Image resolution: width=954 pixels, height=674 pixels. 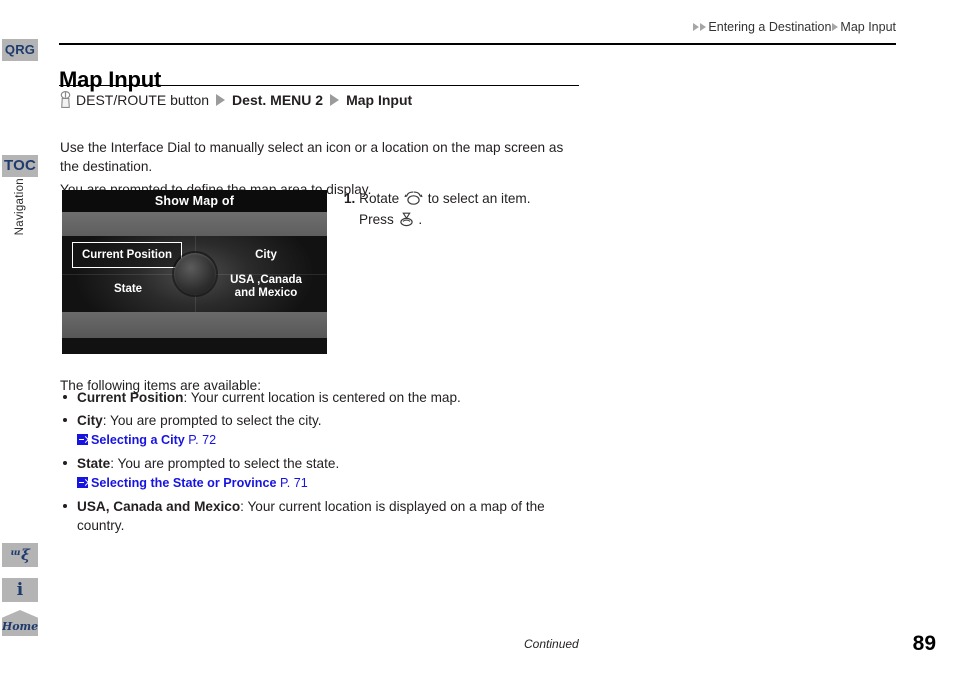 What do you see at coordinates (110, 79) in the screenshot?
I see `page-title: Map Input` at bounding box center [110, 79].